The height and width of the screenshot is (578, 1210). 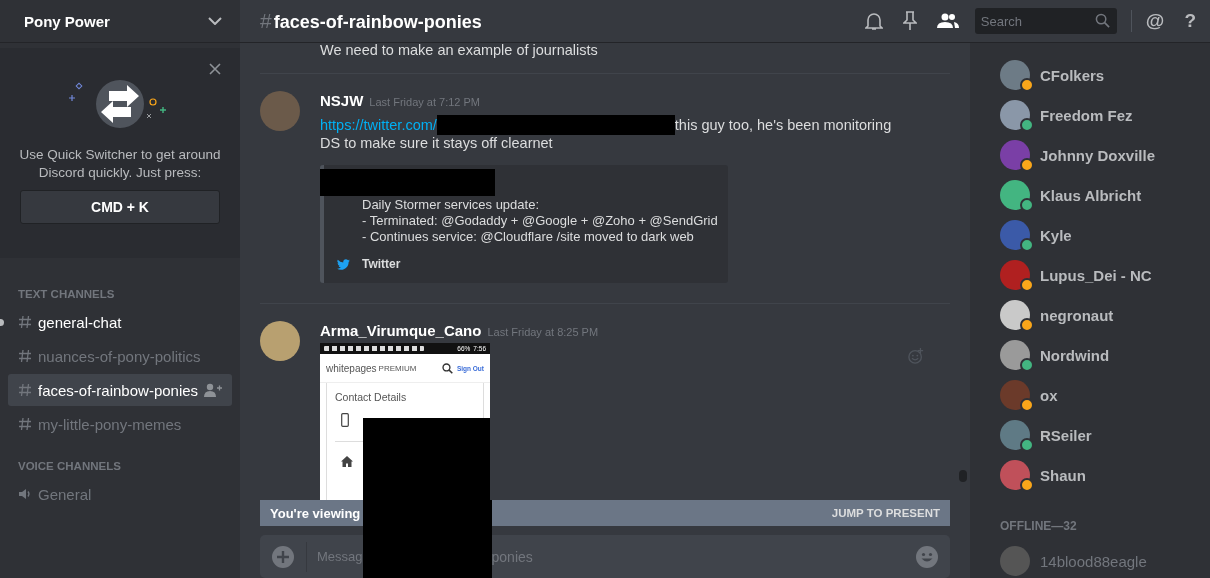 I want to click on tier-label: PREMIUM, so click(x=397, y=368).